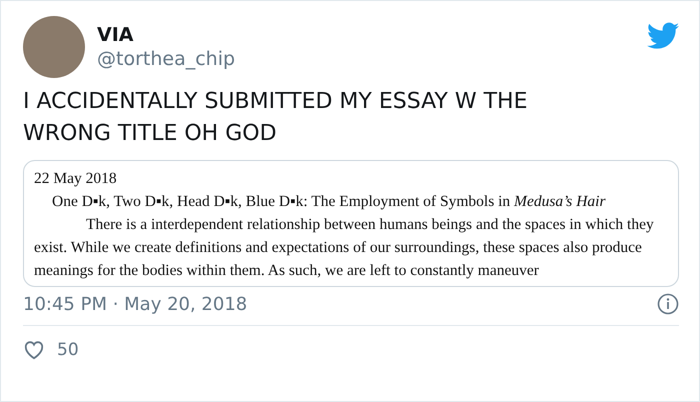 The image size is (700, 402). Describe the element at coordinates (668, 304) in the screenshot. I see `info-icon` at that location.